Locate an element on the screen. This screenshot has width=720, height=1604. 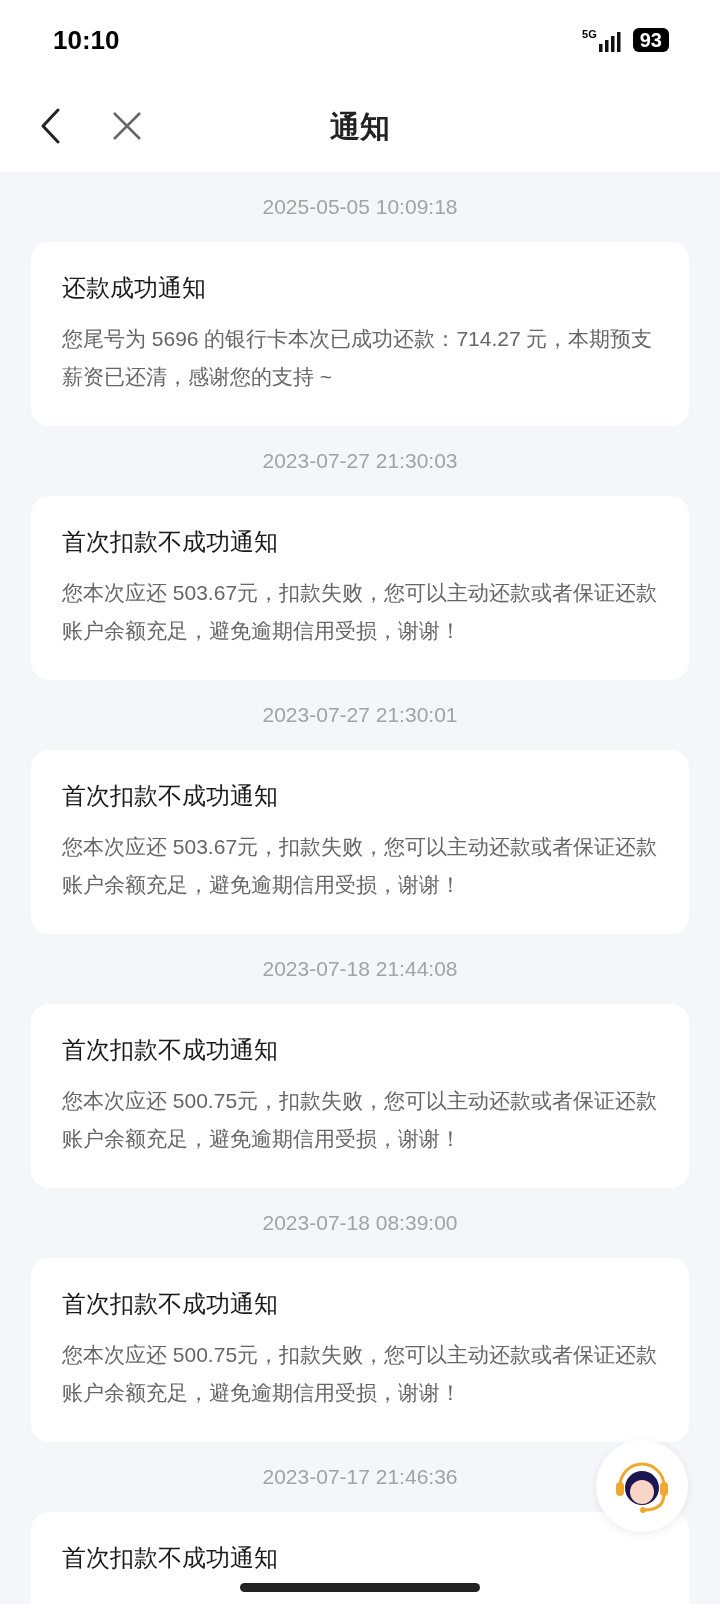
close-button is located at coordinates (127, 126).